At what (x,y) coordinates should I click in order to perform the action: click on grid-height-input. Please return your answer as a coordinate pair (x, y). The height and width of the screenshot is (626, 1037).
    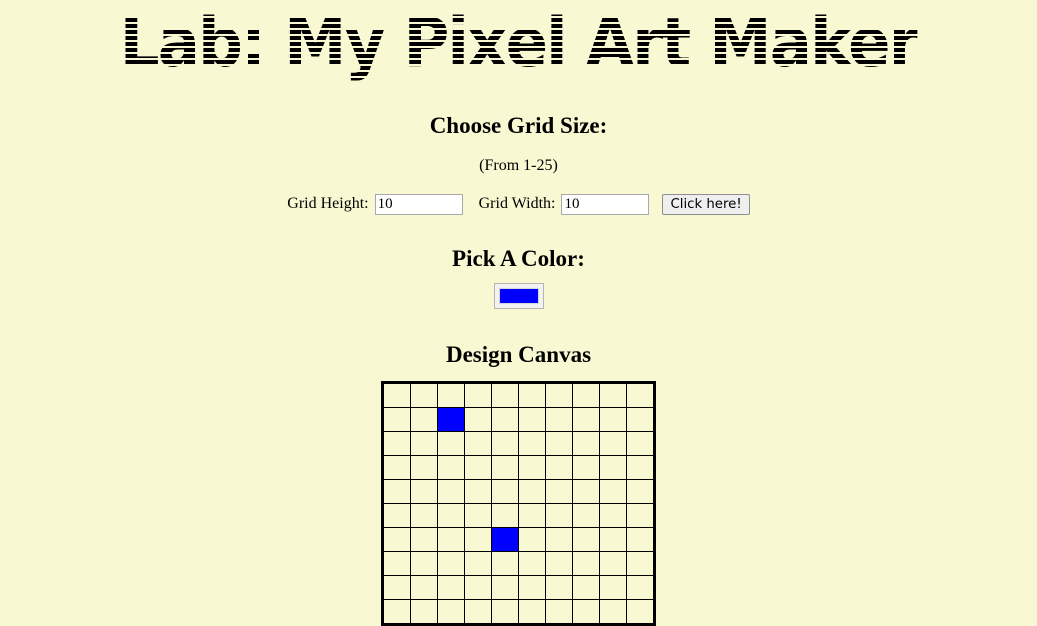
    Looking at the image, I should click on (418, 204).